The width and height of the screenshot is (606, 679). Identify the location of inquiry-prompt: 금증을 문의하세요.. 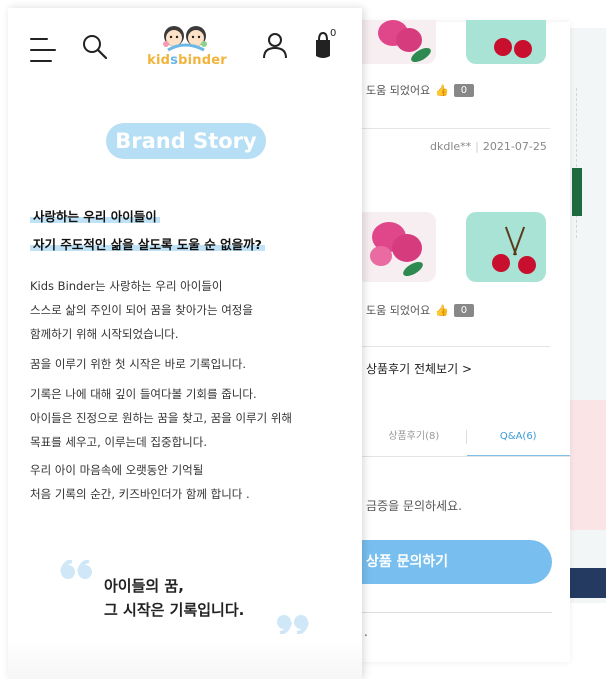
(414, 506).